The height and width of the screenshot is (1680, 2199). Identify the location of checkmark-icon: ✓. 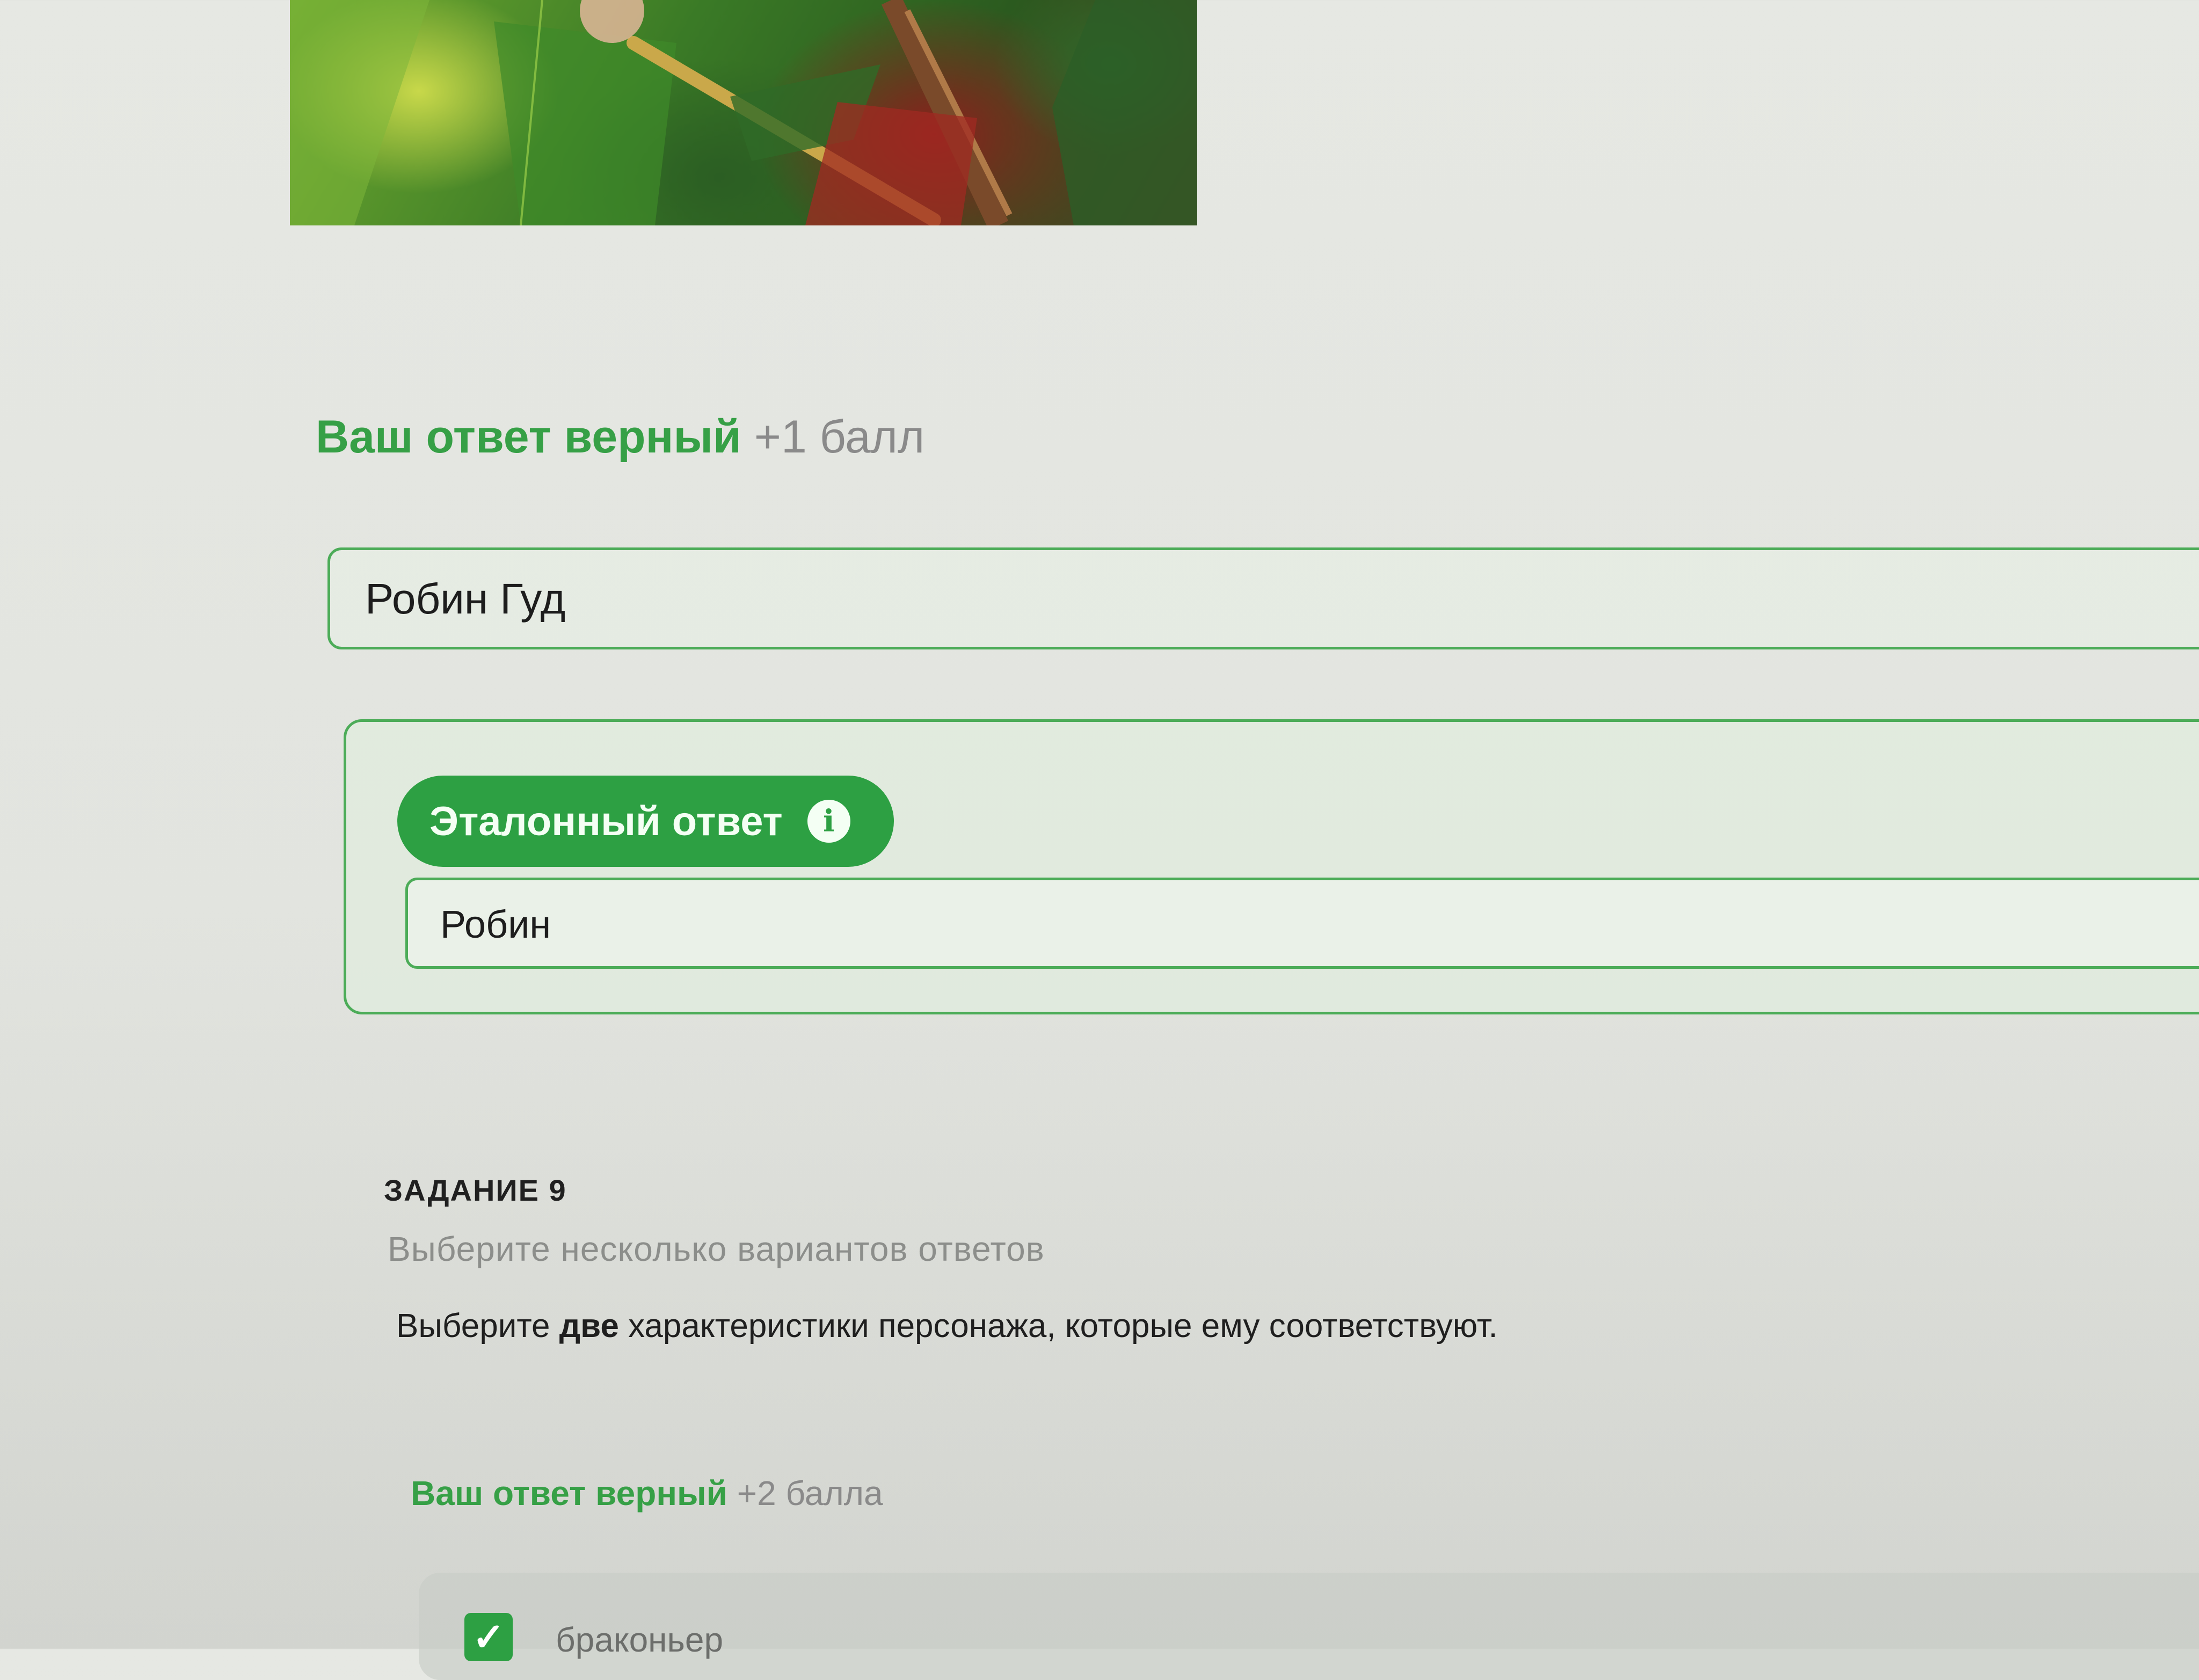
(488, 1637).